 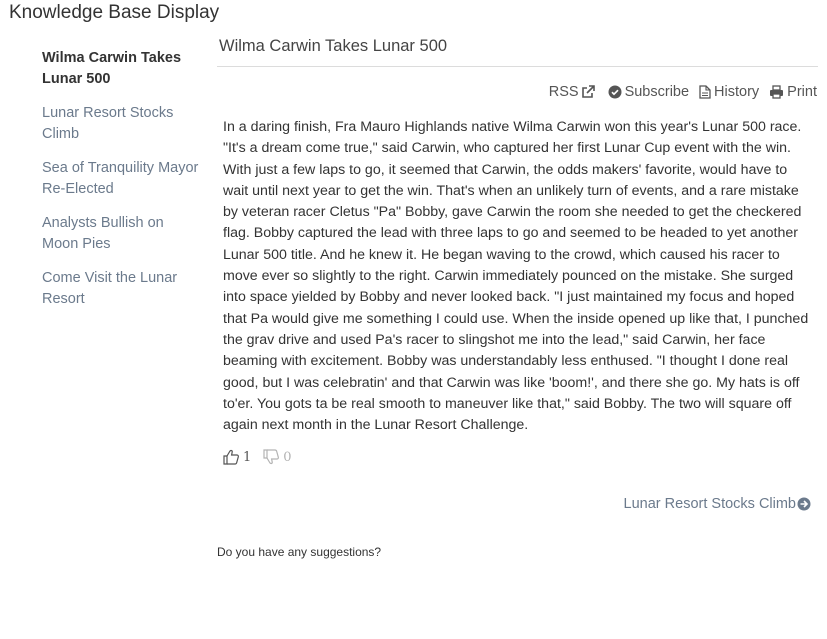 What do you see at coordinates (517, 66) in the screenshot?
I see `title-divider` at bounding box center [517, 66].